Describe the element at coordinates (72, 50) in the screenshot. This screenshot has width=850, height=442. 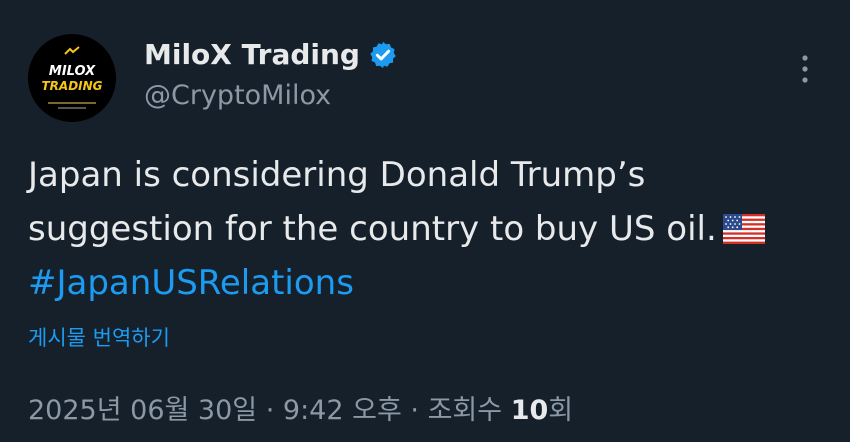
I see `logo-bull-icon` at that location.